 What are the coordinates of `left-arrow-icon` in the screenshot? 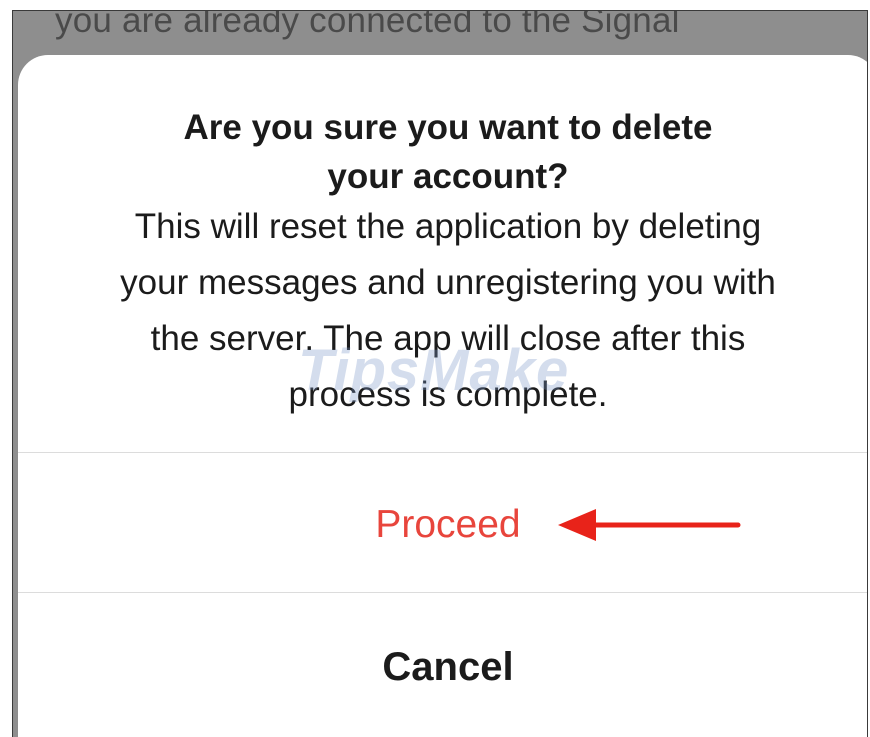 It's located at (649, 525).